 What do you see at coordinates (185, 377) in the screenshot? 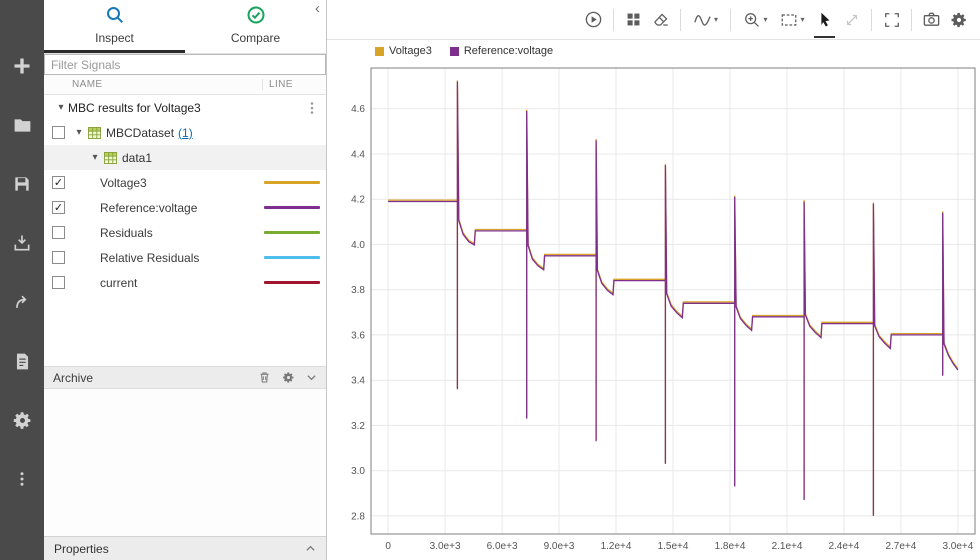
I see `archive-bar: Archive` at bounding box center [185, 377].